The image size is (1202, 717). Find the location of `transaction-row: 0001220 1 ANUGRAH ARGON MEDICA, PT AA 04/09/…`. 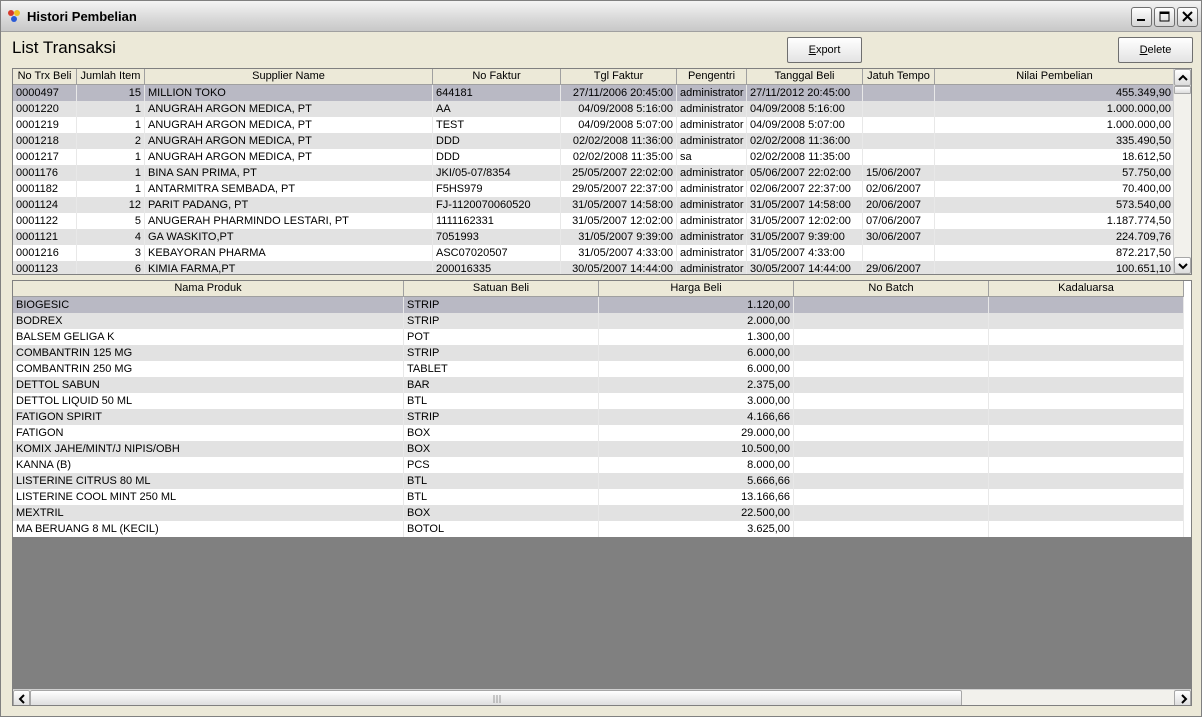

transaction-row: 0001220 1 ANUGRAH ARGON MEDICA, PT AA 04/09/… is located at coordinates (594, 109).